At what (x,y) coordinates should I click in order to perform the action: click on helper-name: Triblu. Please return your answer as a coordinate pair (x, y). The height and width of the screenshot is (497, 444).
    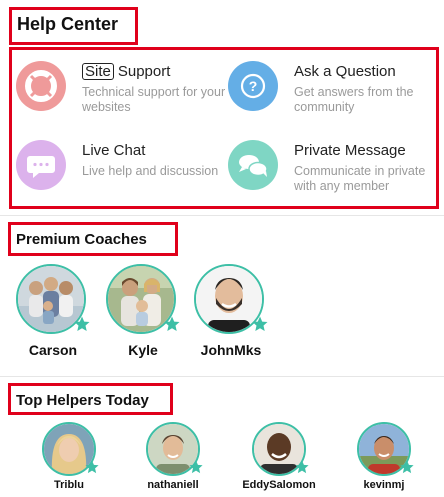
    Looking at the image, I should click on (69, 485).